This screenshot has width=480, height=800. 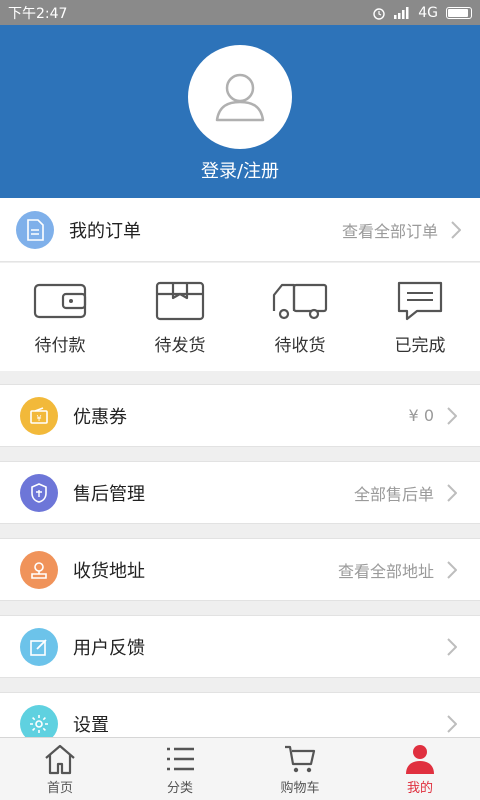 I want to click on coupons-balance: ¥ 0, so click(x=421, y=415).